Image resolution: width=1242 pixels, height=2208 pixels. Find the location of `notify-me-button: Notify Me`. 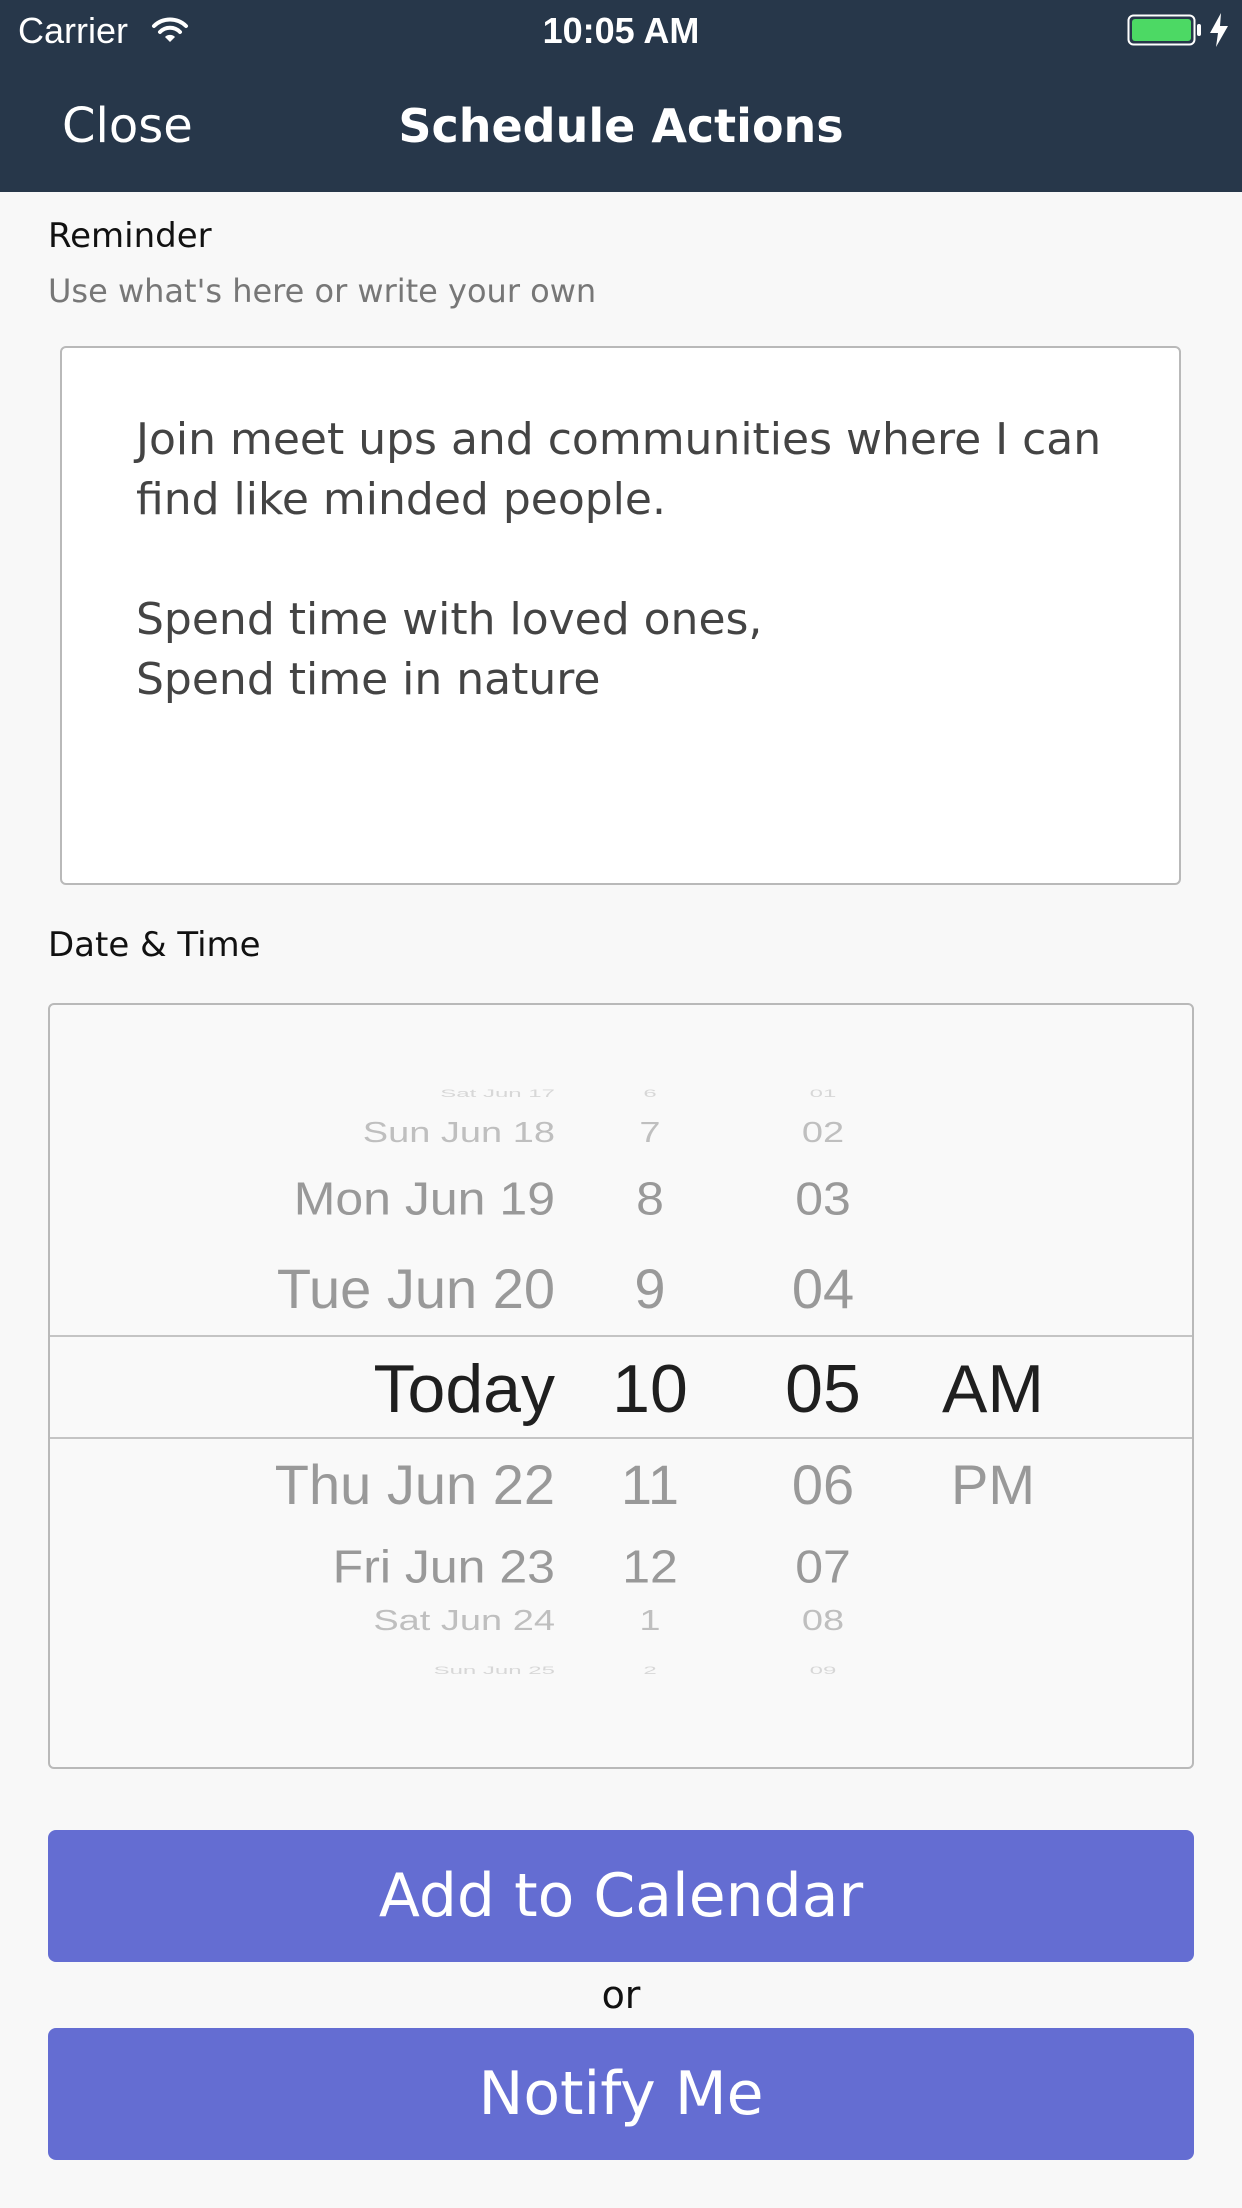

notify-me-button: Notify Me is located at coordinates (621, 2094).